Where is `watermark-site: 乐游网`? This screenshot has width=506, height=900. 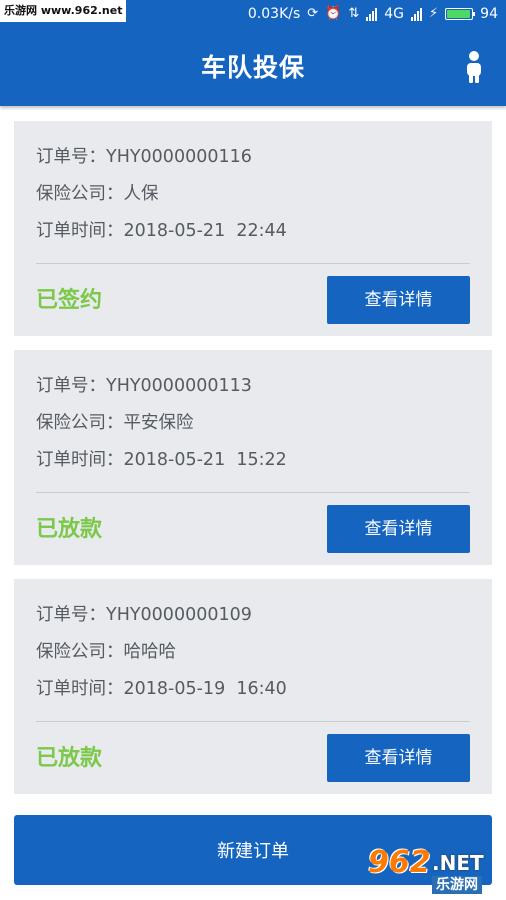
watermark-site: 乐游网 is located at coordinates (457, 885).